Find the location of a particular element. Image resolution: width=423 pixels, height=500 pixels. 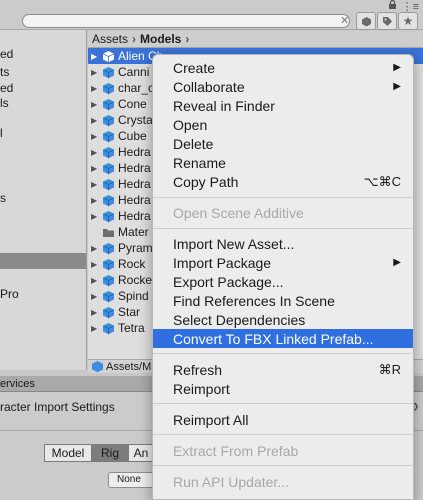

breadcrumb-assets: Assets is located at coordinates (110, 39).